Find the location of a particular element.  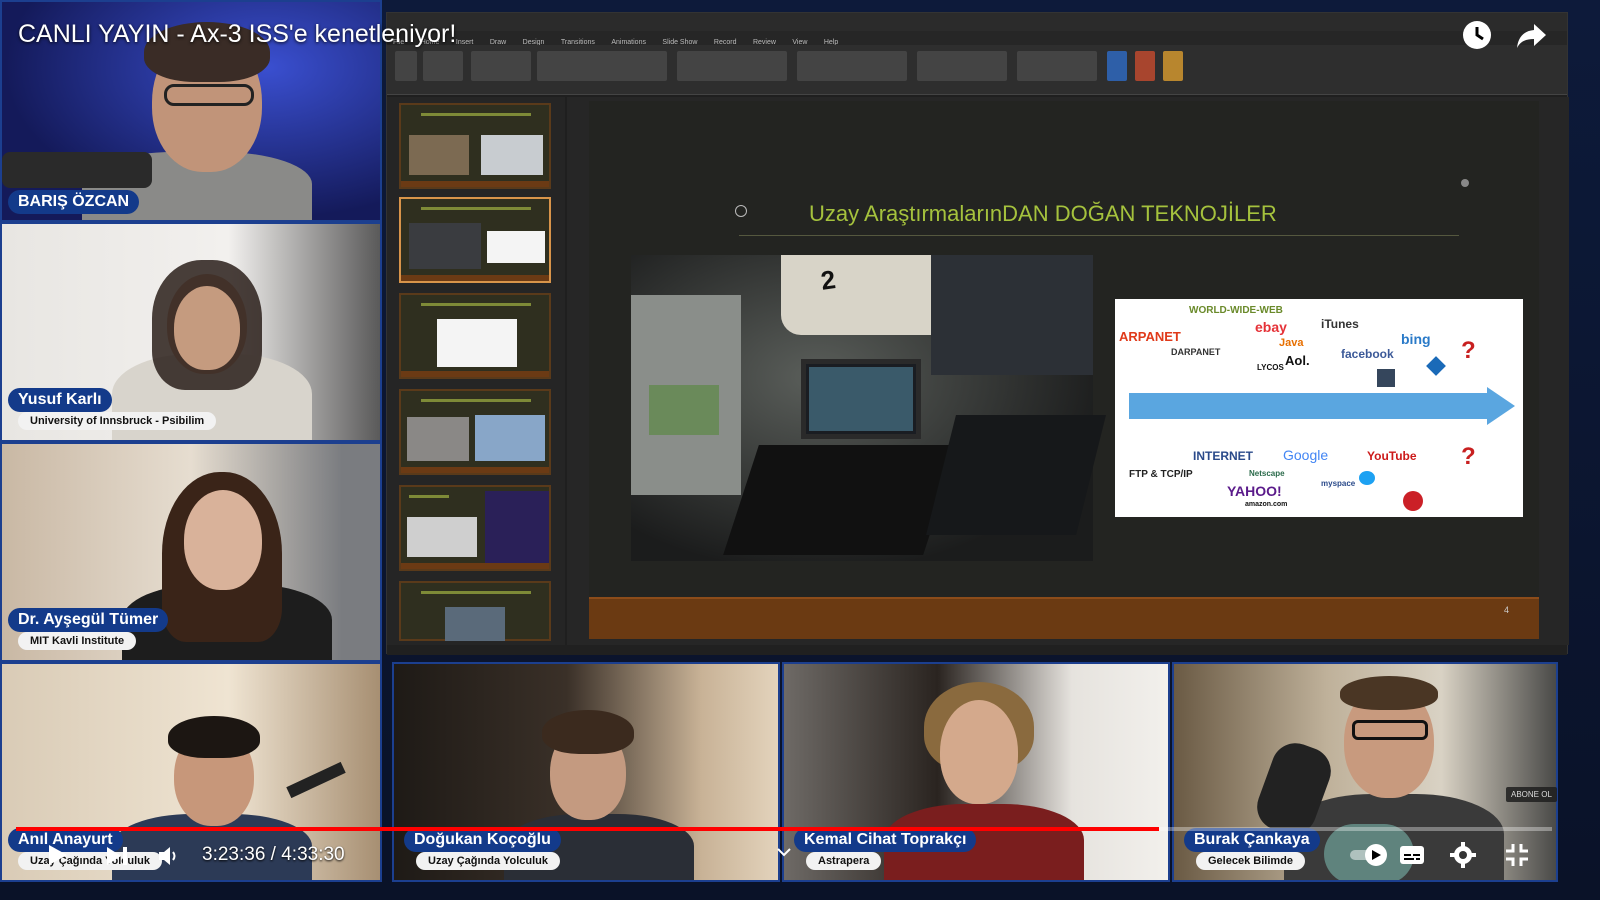

iss-laptops-photo: 2 is located at coordinates (868, 408).